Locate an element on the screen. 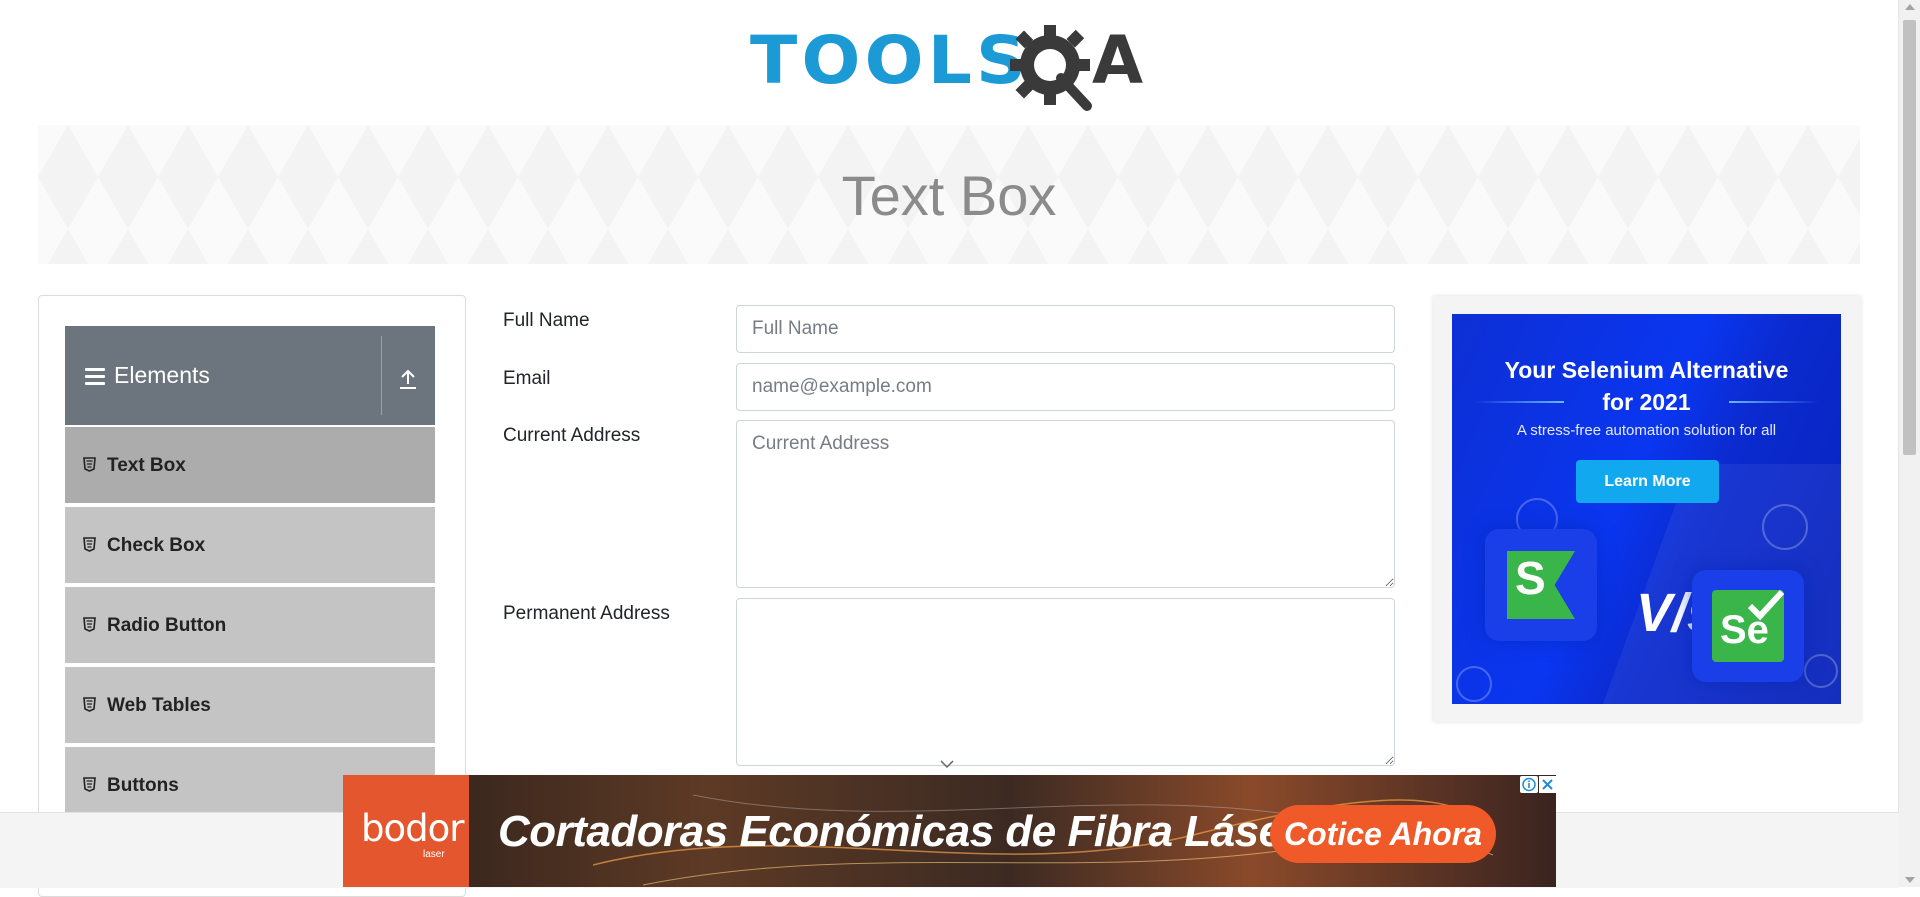 This screenshot has width=1920, height=897. checkmark-icon is located at coordinates (1766, 605).